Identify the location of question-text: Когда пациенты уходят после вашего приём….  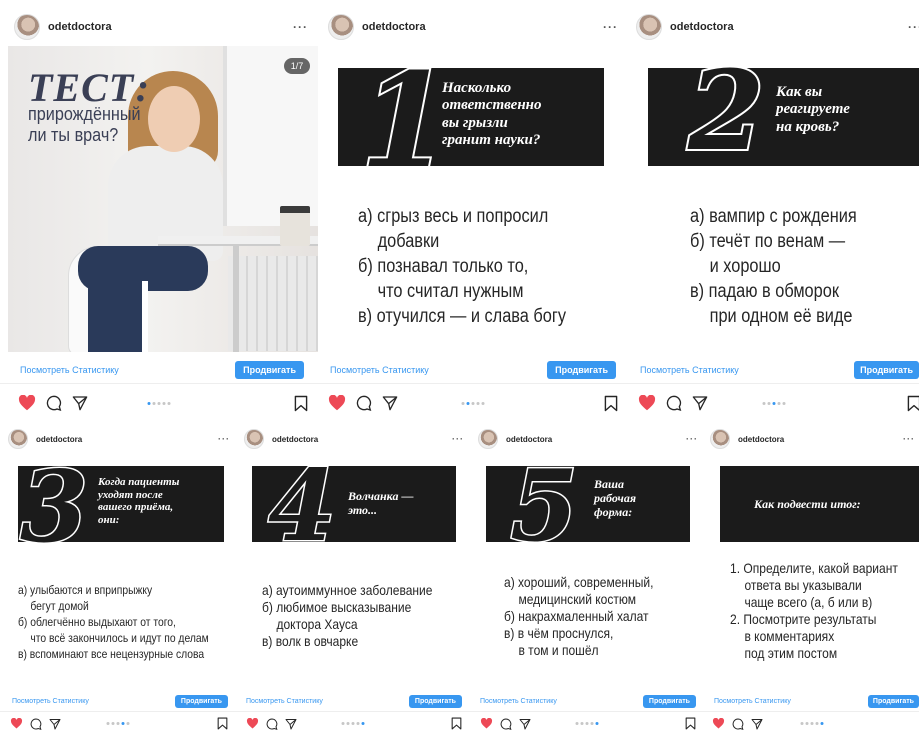
(139, 501).